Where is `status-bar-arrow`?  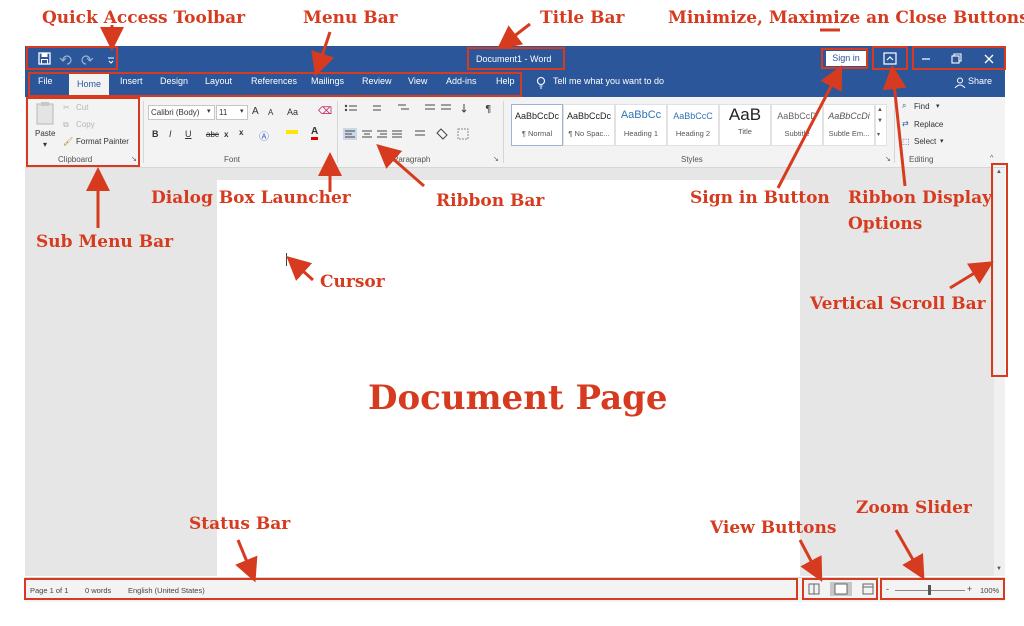 status-bar-arrow is located at coordinates (246, 561).